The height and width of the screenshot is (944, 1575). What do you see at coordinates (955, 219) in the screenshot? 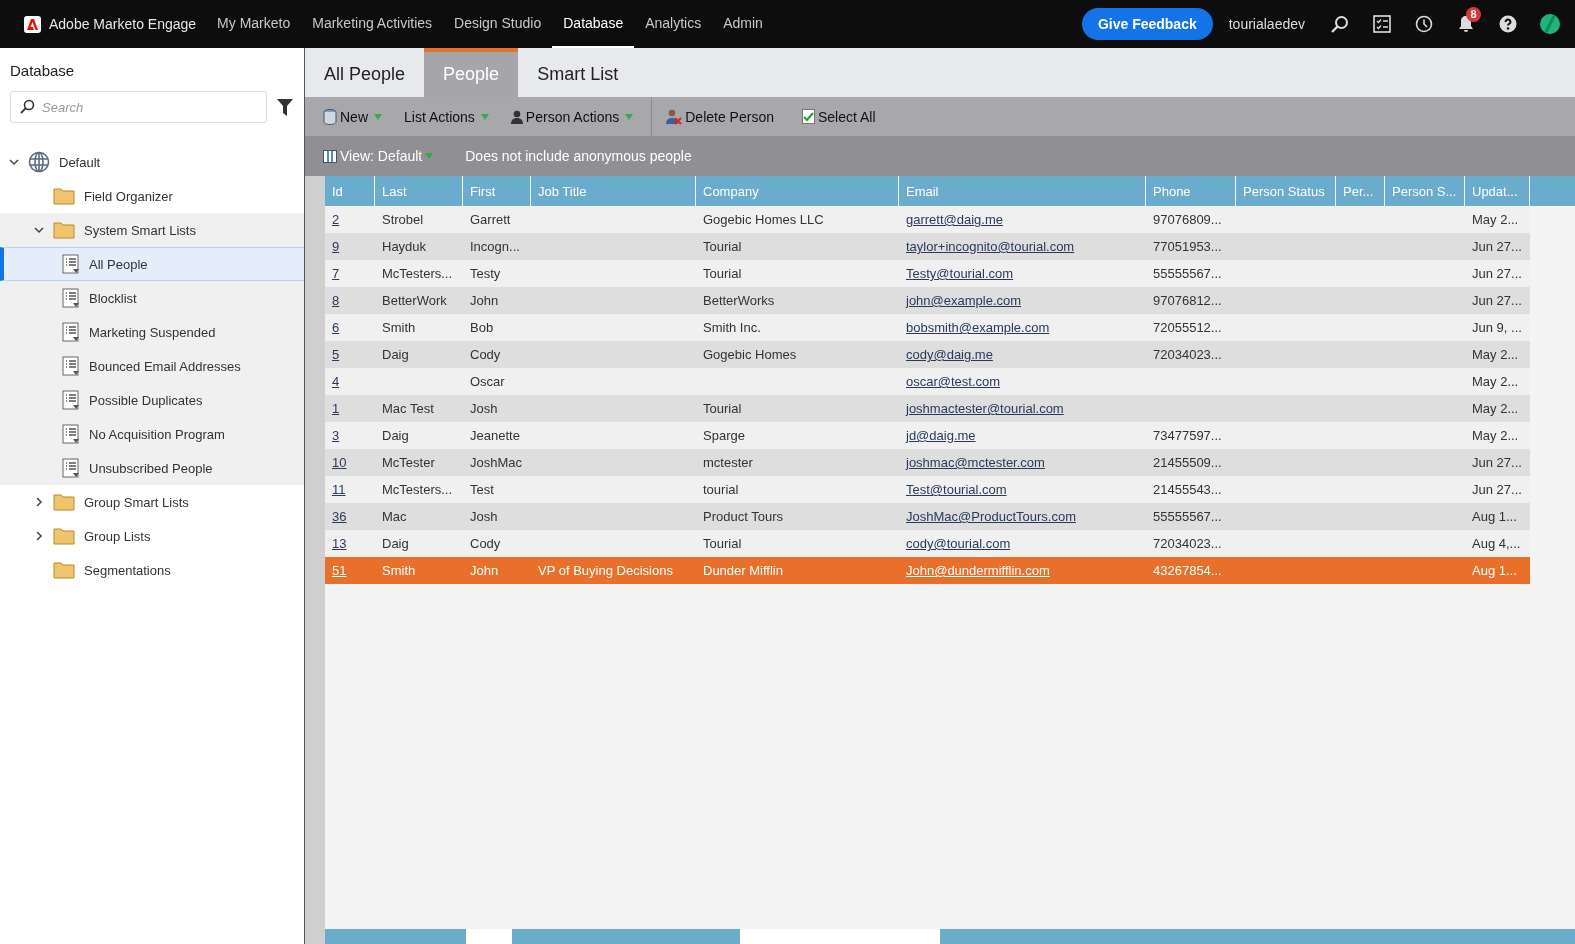
I see `email-link: garrett@daig.me` at bounding box center [955, 219].